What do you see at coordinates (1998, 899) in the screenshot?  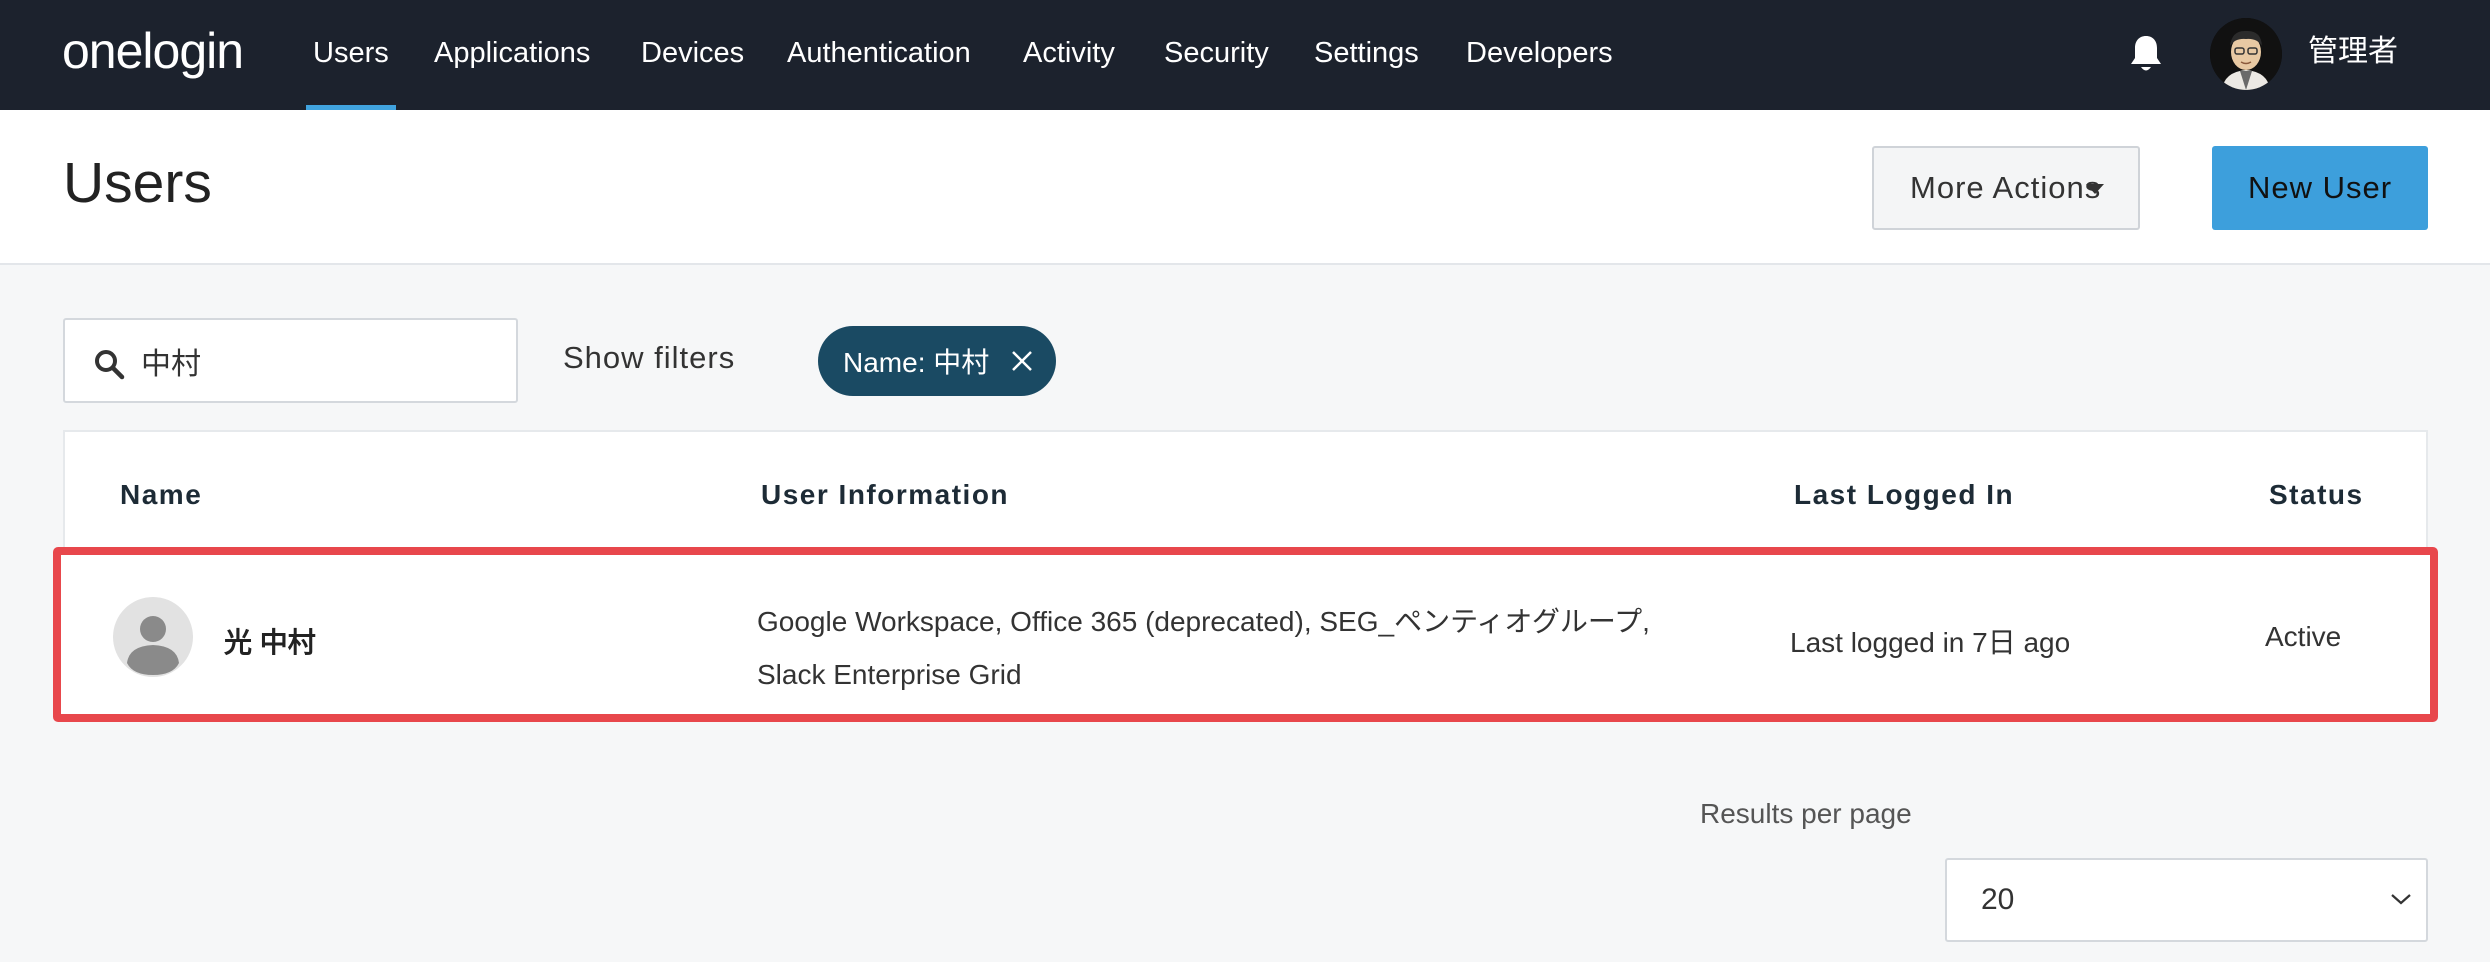 I see `results-per-page-value: 20` at bounding box center [1998, 899].